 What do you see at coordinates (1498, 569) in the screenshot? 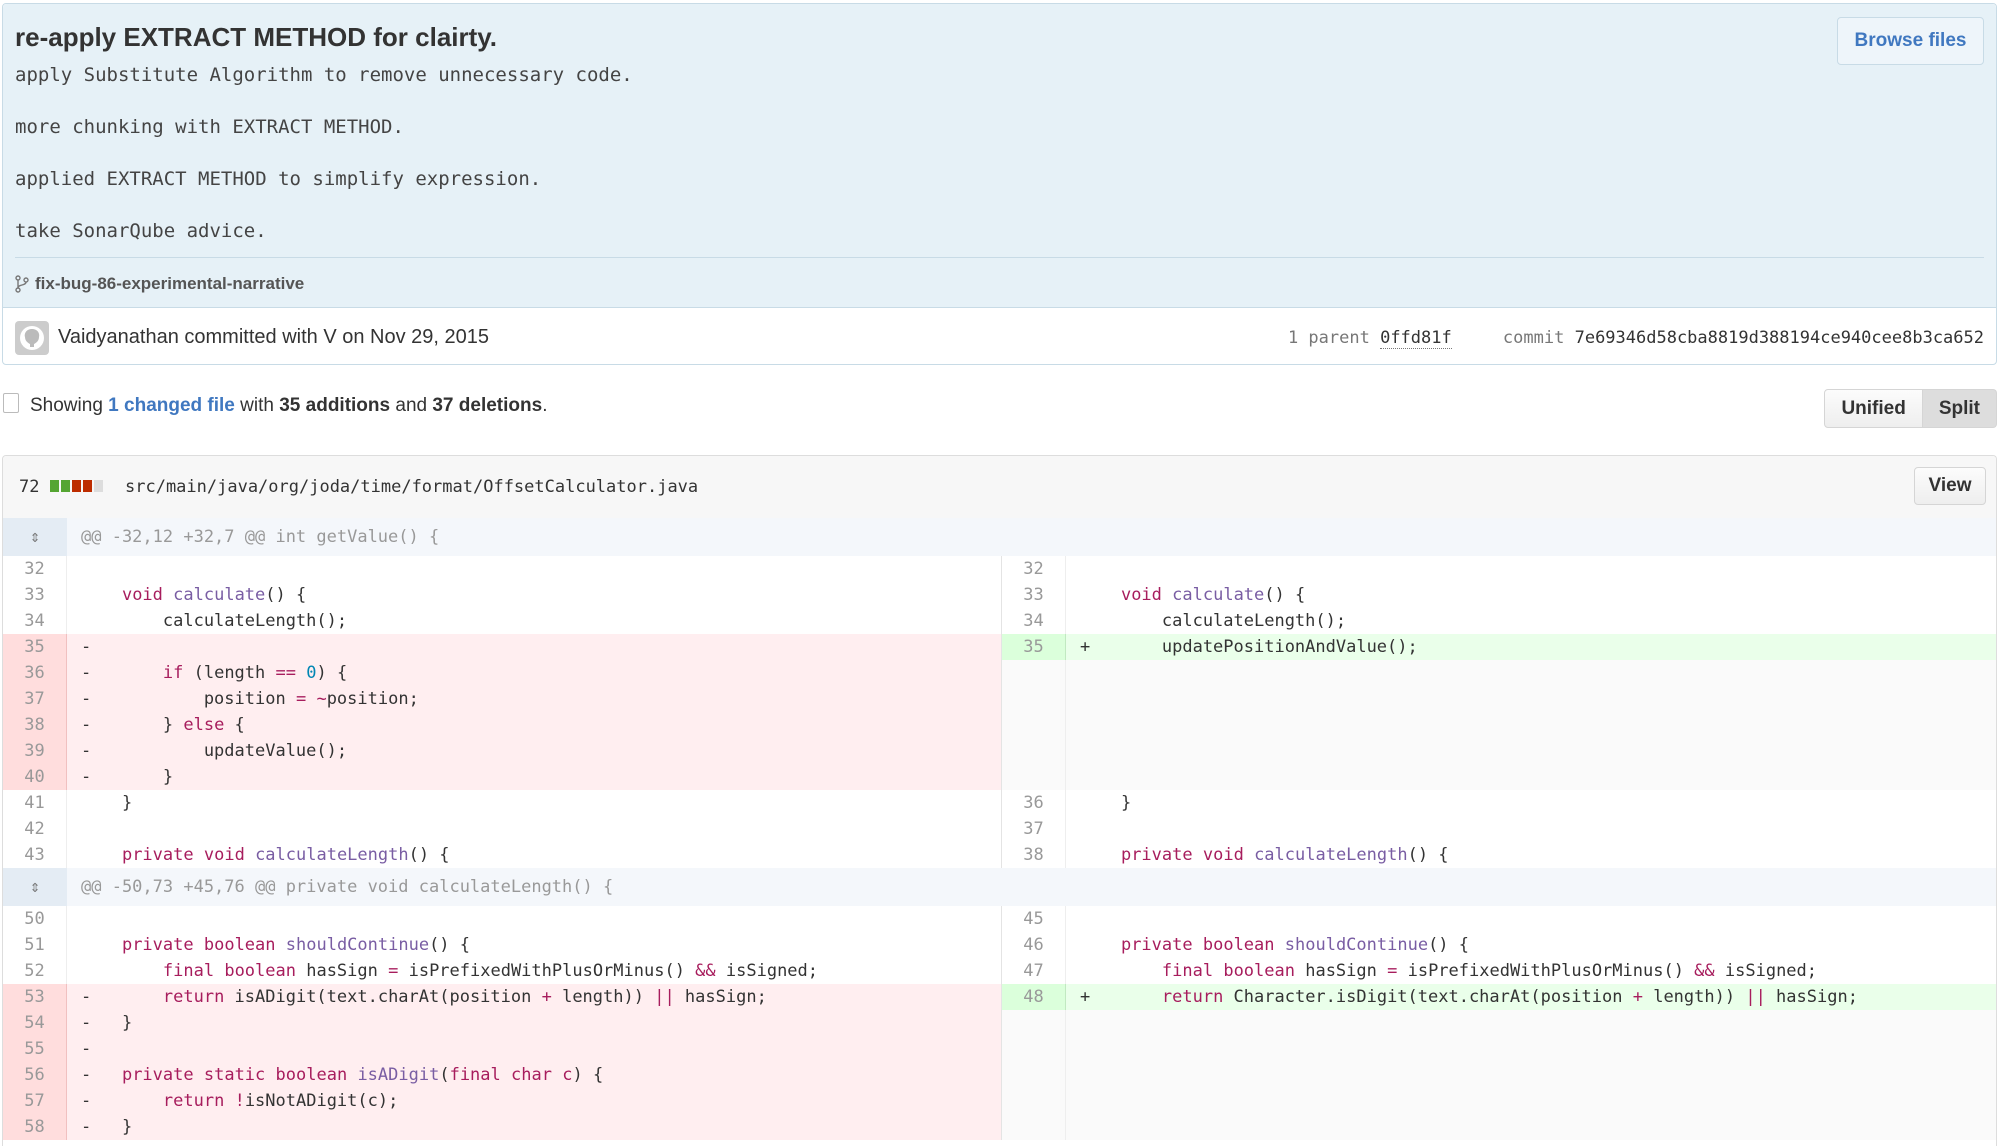
I see `new-line: 32` at bounding box center [1498, 569].